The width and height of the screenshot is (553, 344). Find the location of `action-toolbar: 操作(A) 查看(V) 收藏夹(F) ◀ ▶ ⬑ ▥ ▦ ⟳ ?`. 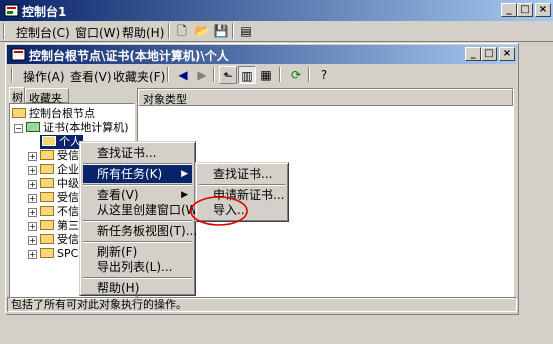

action-toolbar: 操作(A) 查看(V) 收藏夹(F) ◀ ▶ ⬑ ▥ ▦ ⟳ ? is located at coordinates (262, 74).